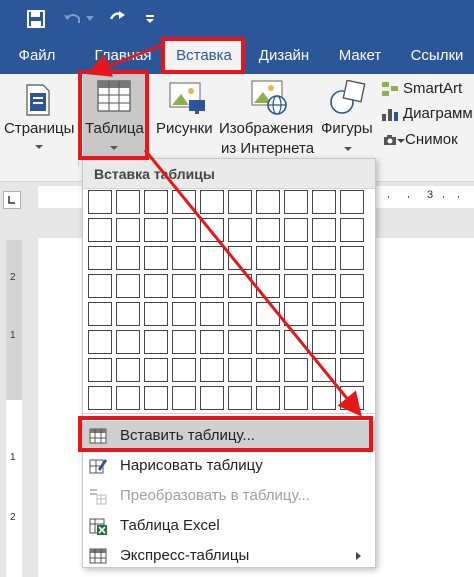  Describe the element at coordinates (426, 89) in the screenshot. I see `smartart-button: SmartArt` at that location.